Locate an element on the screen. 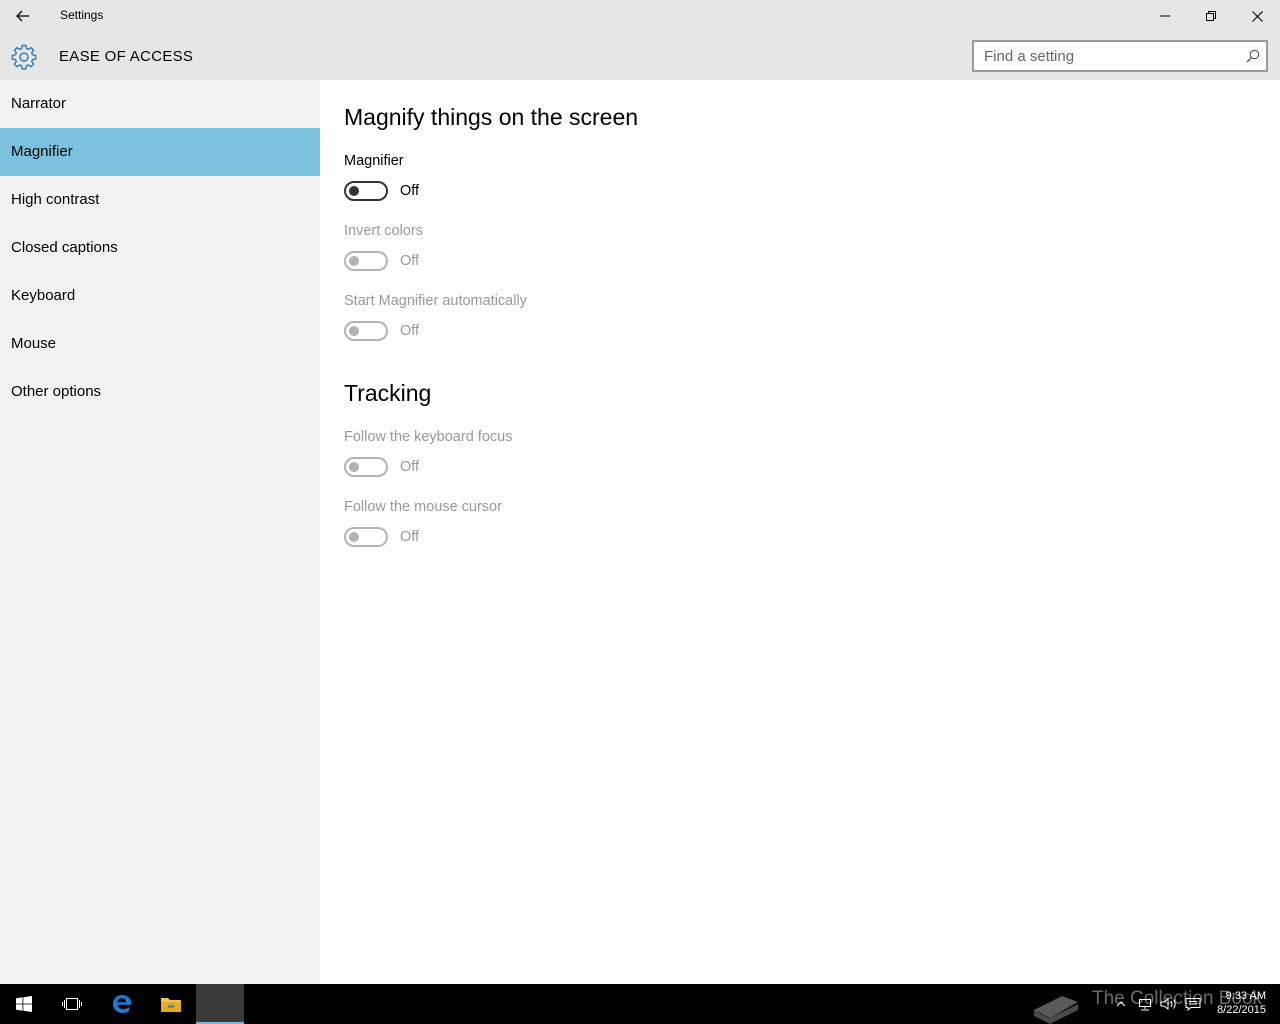  sidebar-item-high-contrast: High contrast is located at coordinates (160, 200).